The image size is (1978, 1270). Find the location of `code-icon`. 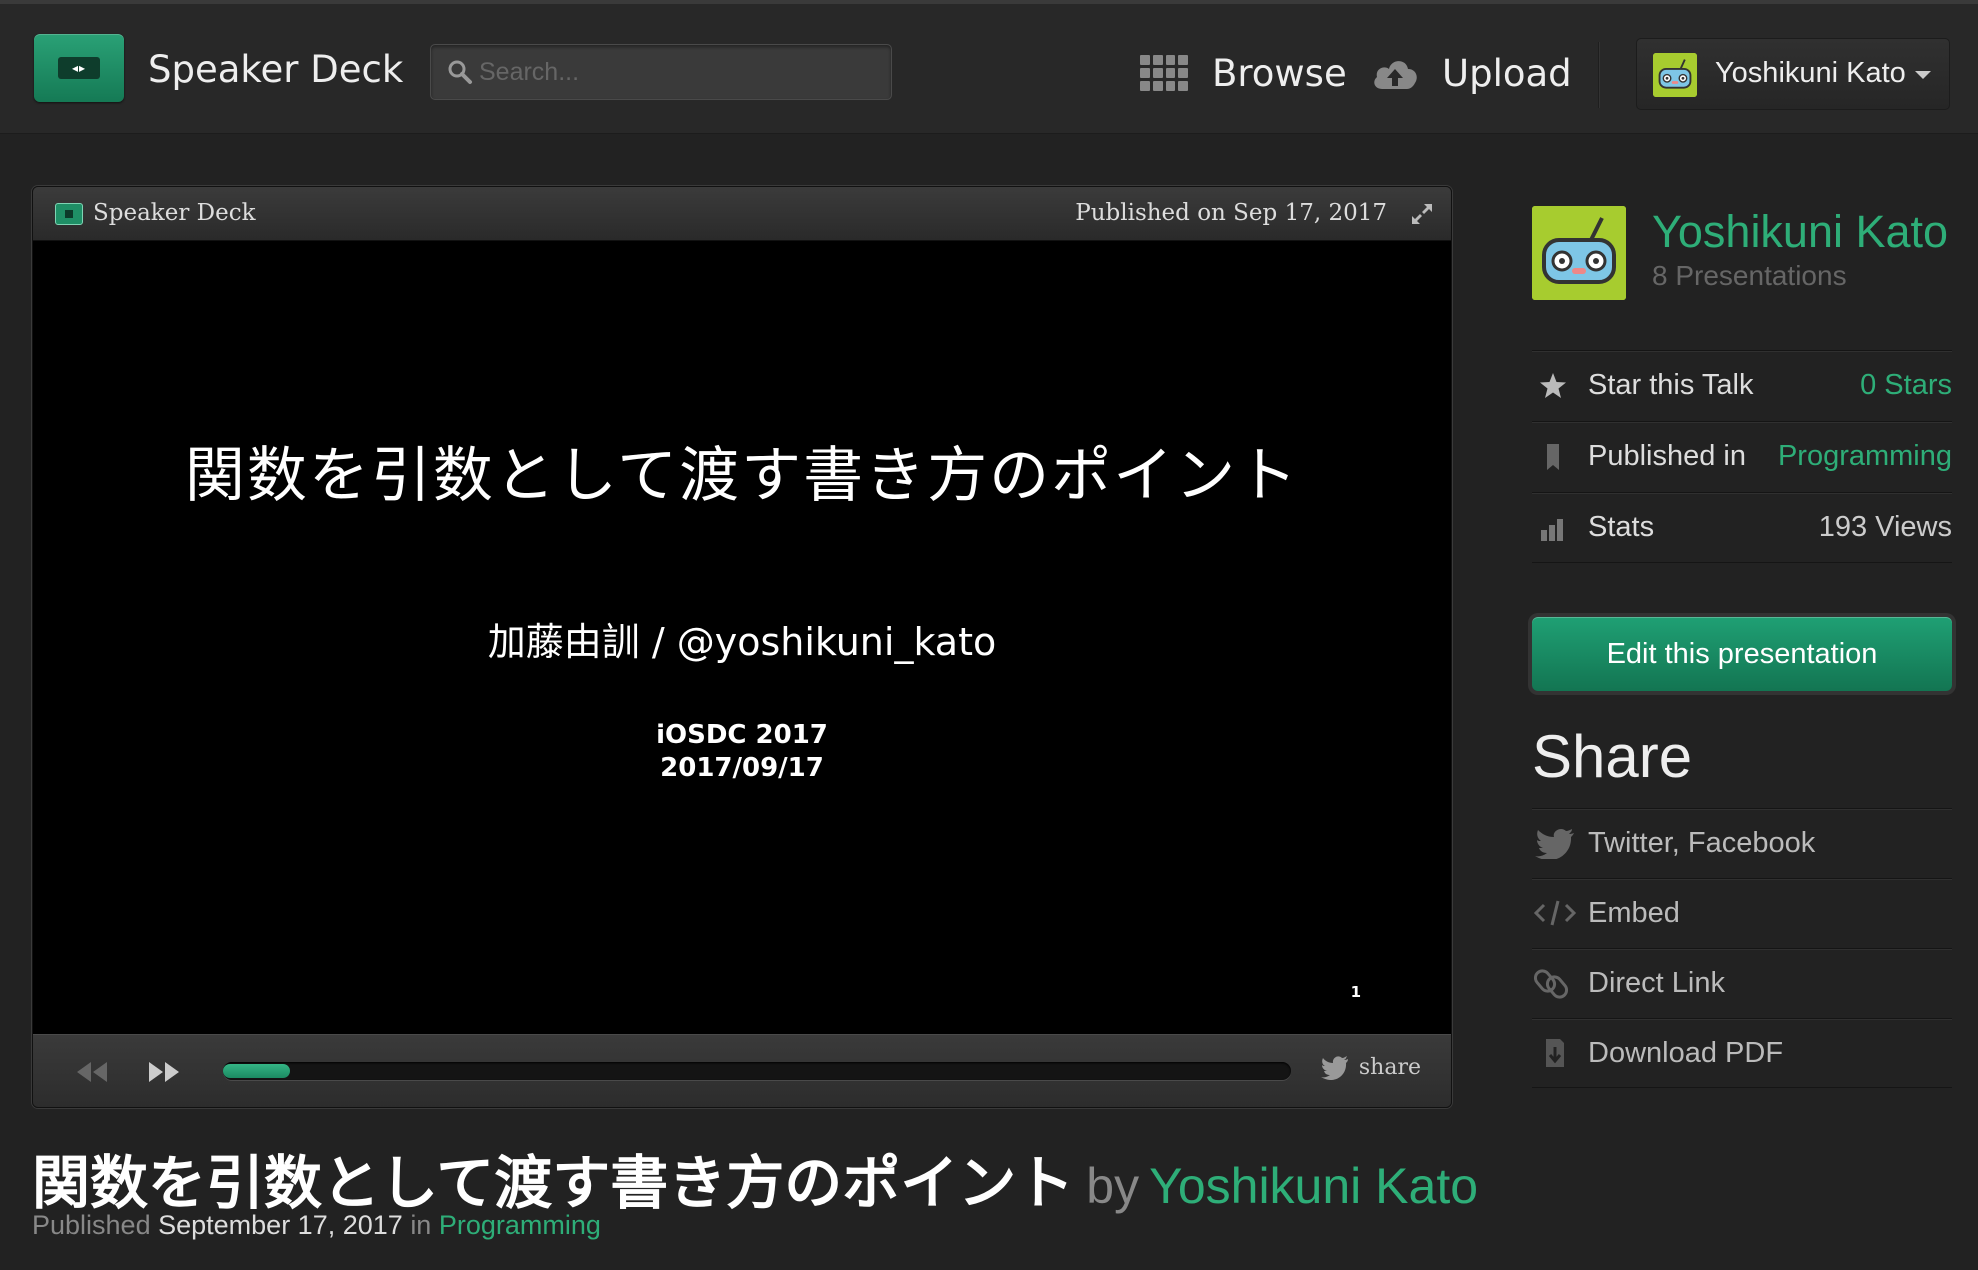

code-icon is located at coordinates (1555, 913).